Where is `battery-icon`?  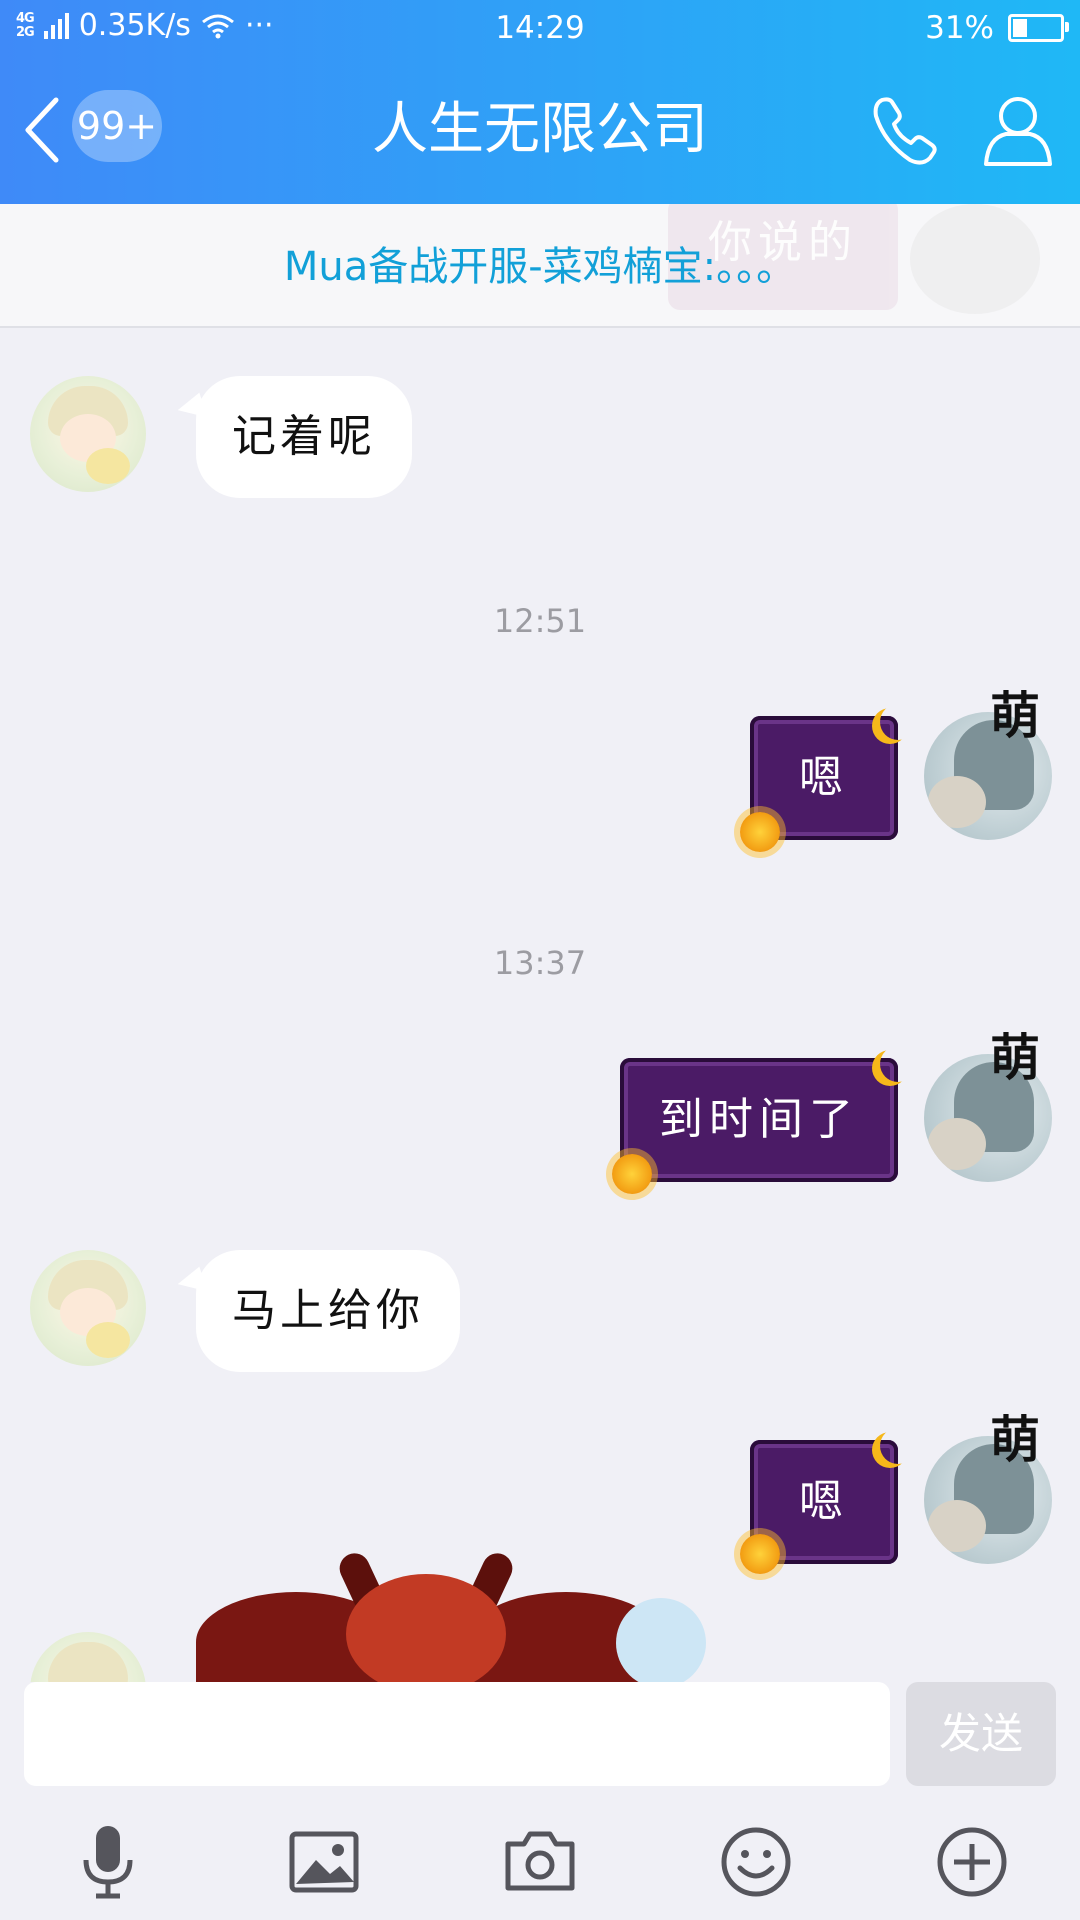
battery-icon is located at coordinates (1038, 28).